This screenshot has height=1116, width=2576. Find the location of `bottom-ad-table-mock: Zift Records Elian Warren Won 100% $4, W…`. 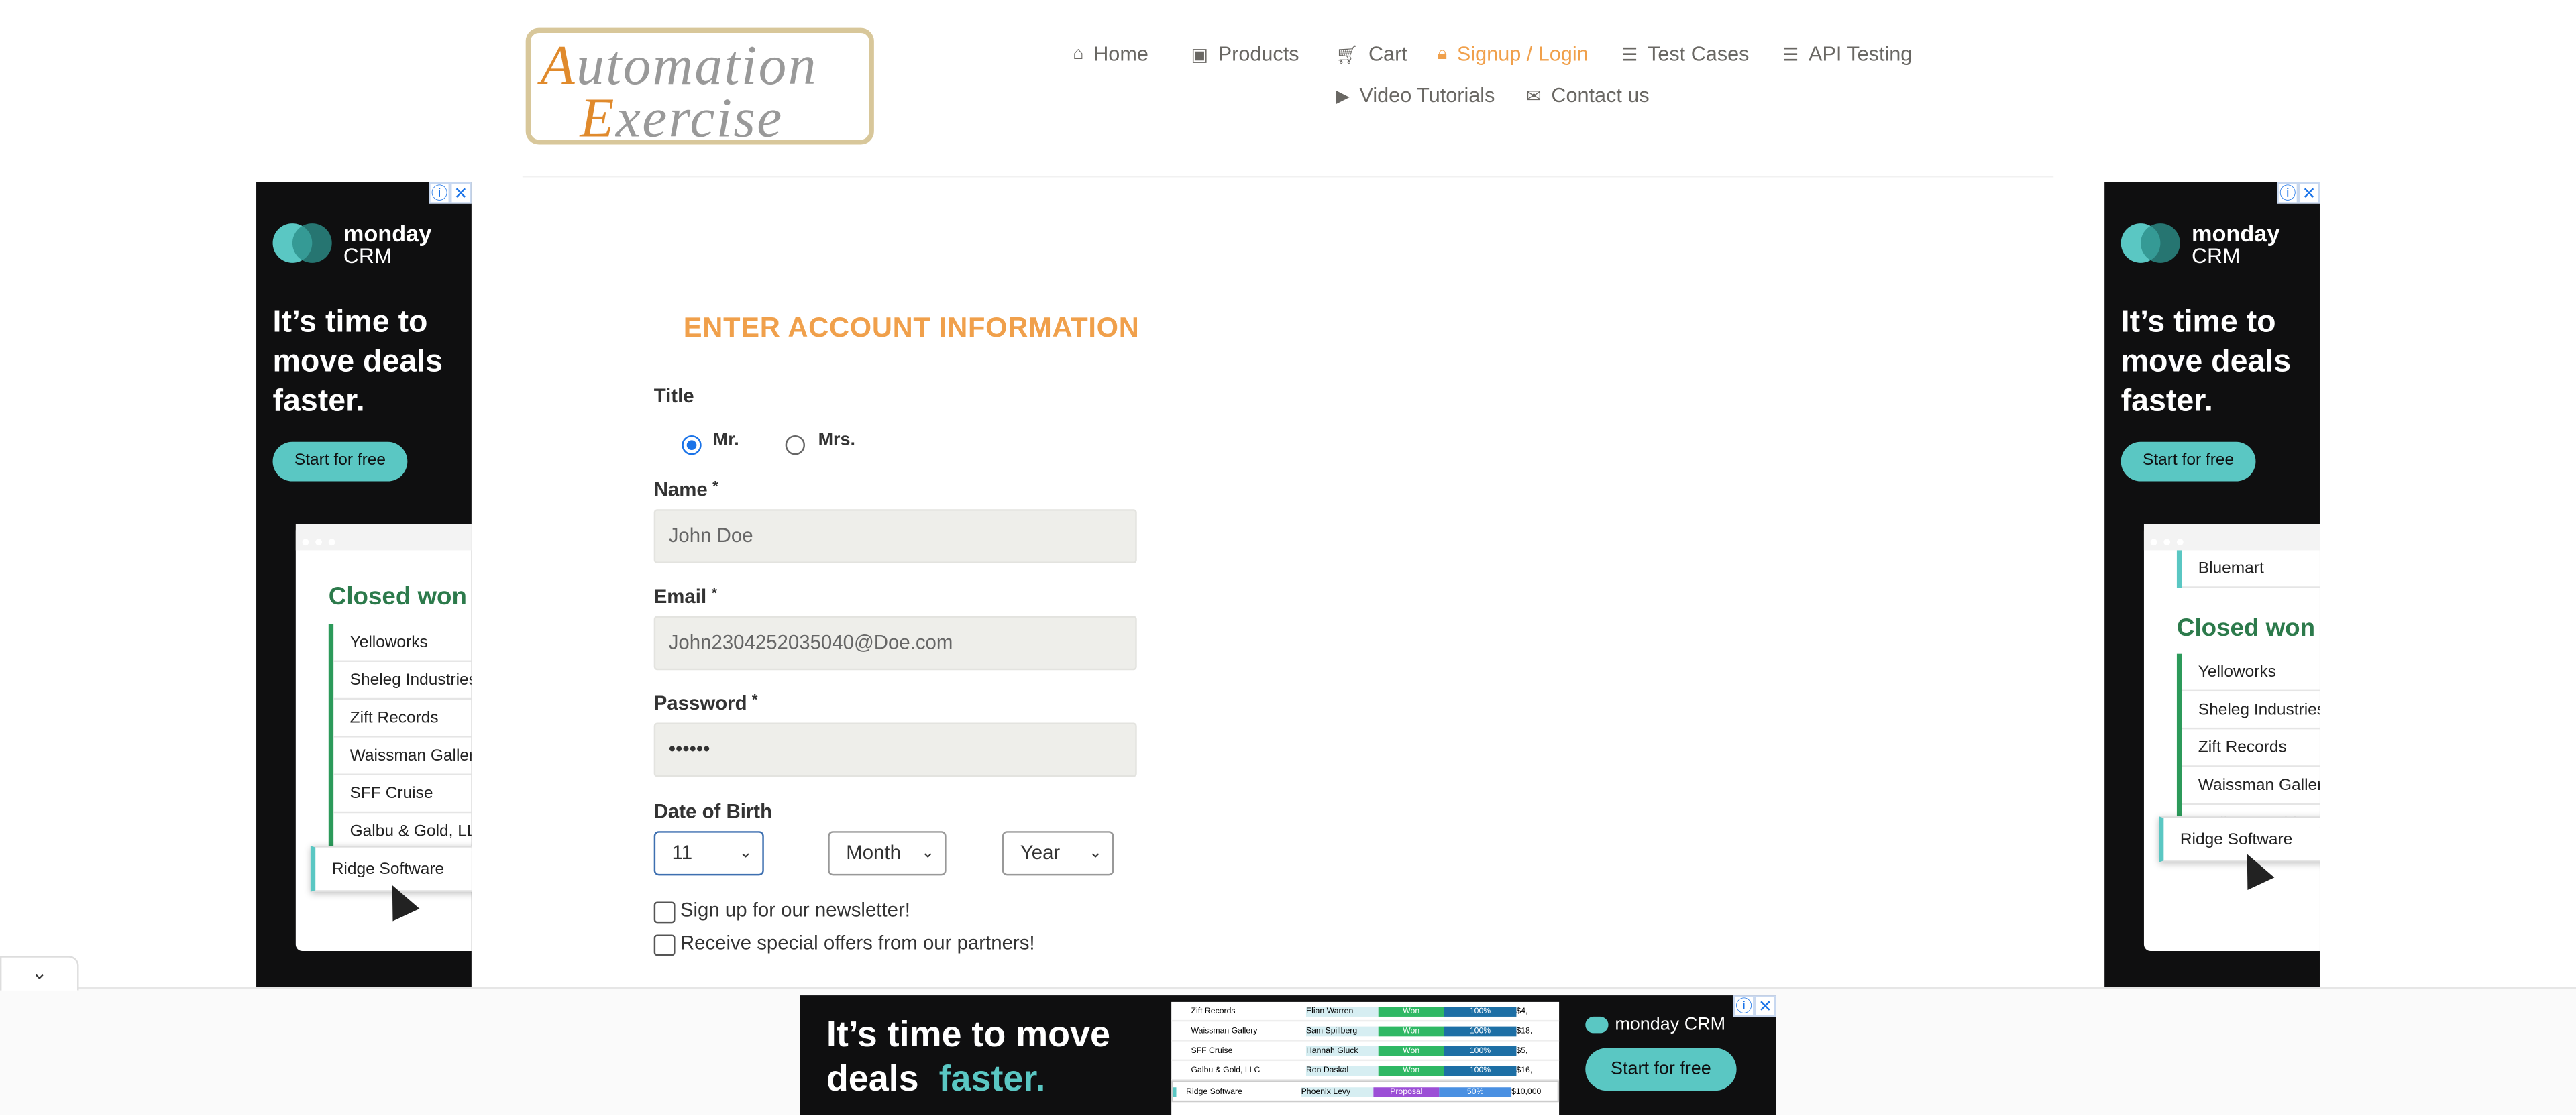

bottom-ad-table-mock: Zift Records Elian Warren Won 100% $4, W… is located at coordinates (1365, 1058).